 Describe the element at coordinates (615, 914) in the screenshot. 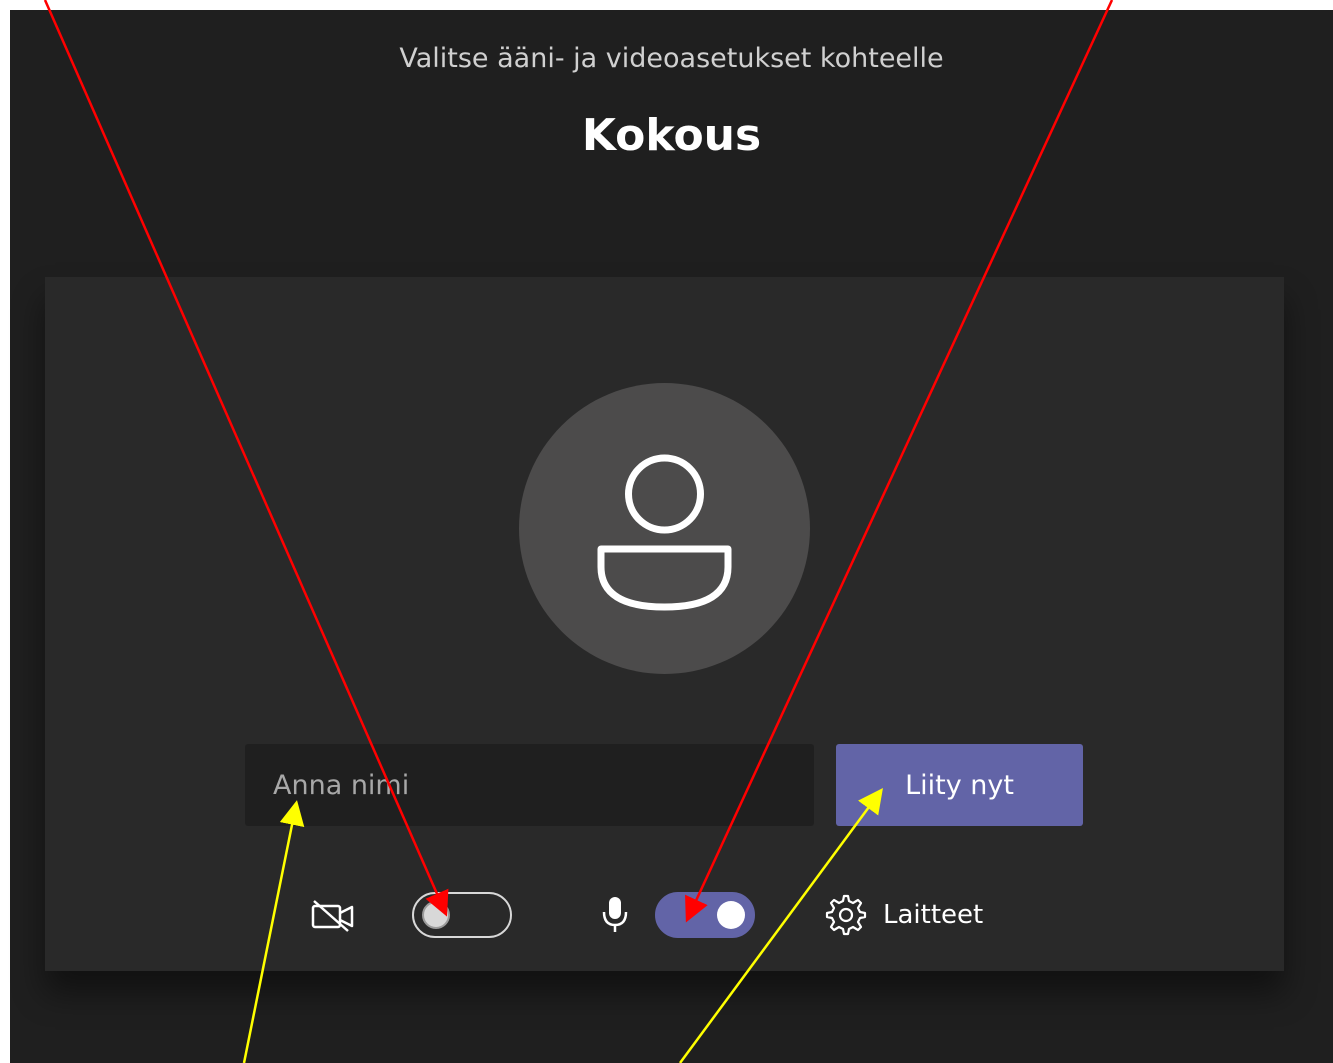

I see `microphone-icon` at that location.